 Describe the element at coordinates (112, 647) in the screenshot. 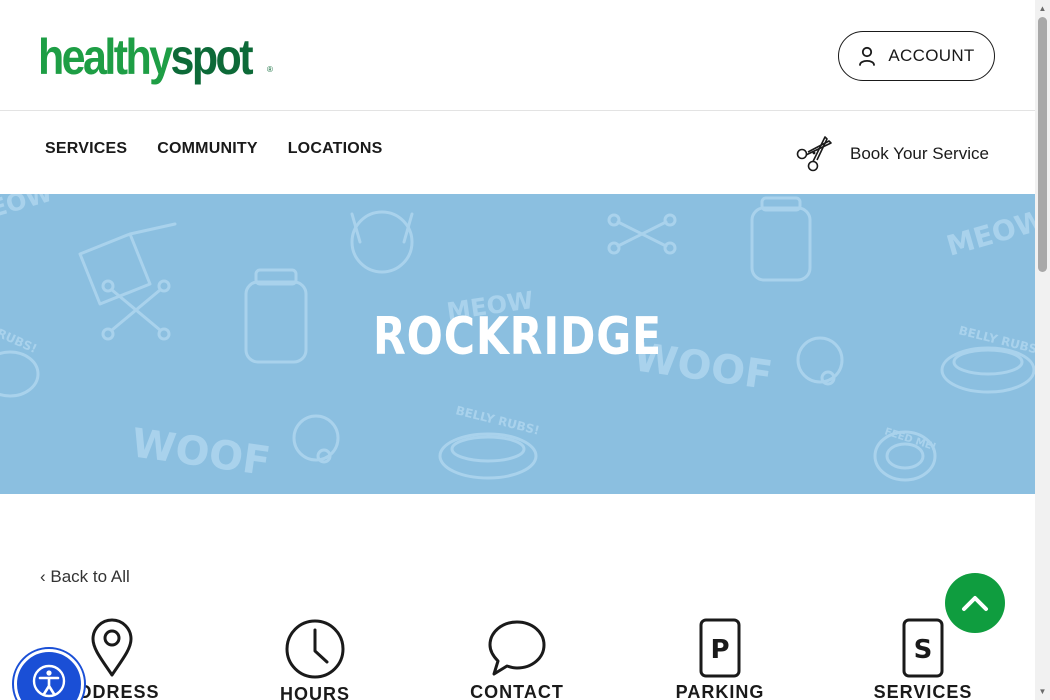

I see `map-pin-icon` at that location.